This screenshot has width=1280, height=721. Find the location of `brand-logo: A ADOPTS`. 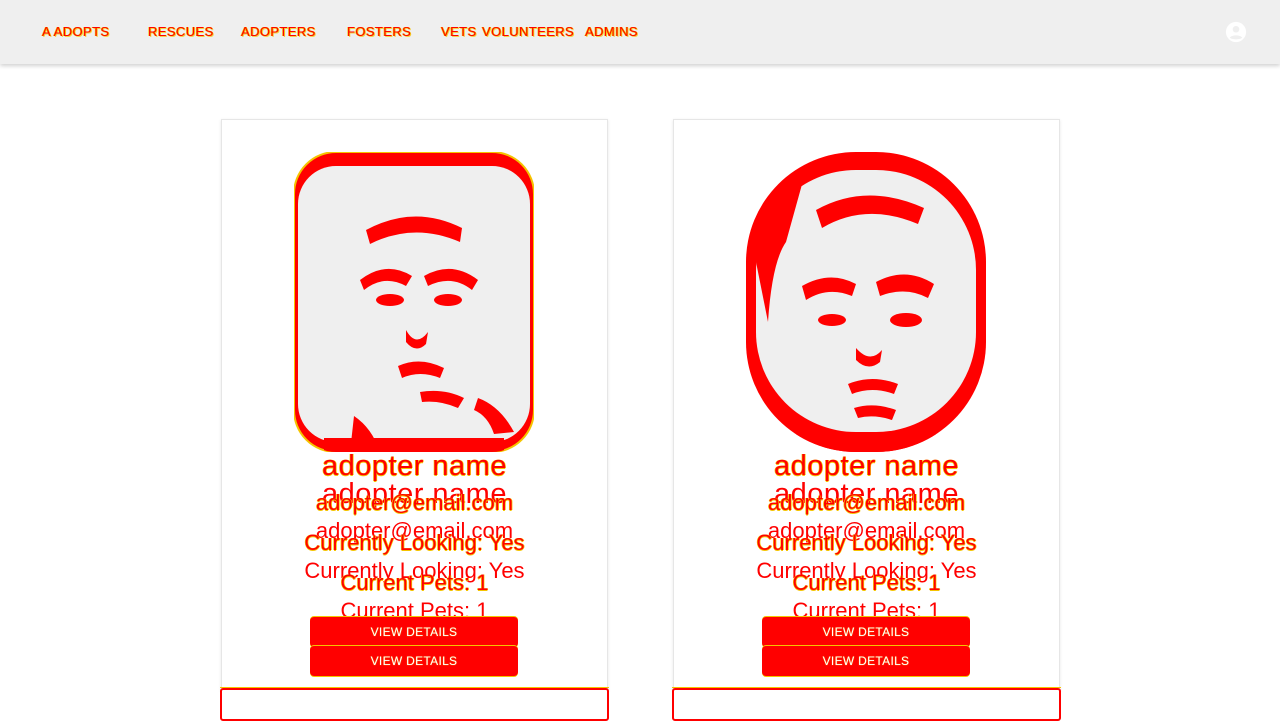

brand-logo: A ADOPTS is located at coordinates (76, 31).